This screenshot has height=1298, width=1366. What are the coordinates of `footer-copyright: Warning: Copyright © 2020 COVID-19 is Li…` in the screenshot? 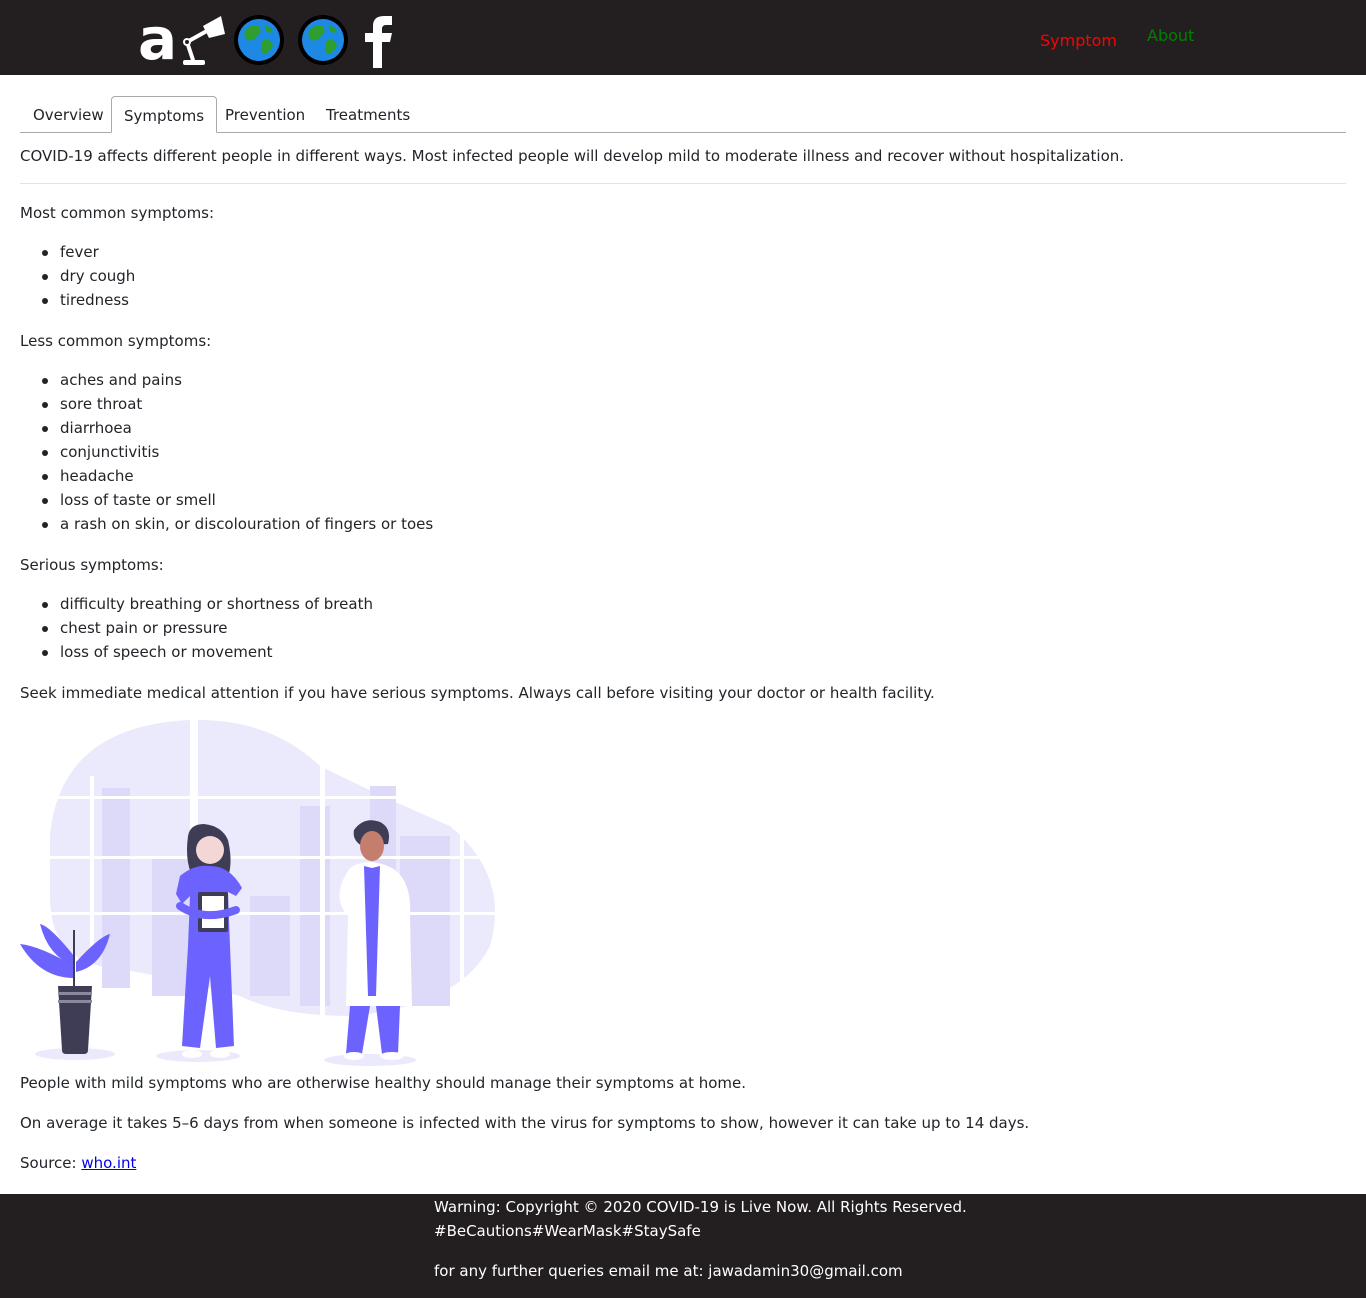 It's located at (700, 1207).